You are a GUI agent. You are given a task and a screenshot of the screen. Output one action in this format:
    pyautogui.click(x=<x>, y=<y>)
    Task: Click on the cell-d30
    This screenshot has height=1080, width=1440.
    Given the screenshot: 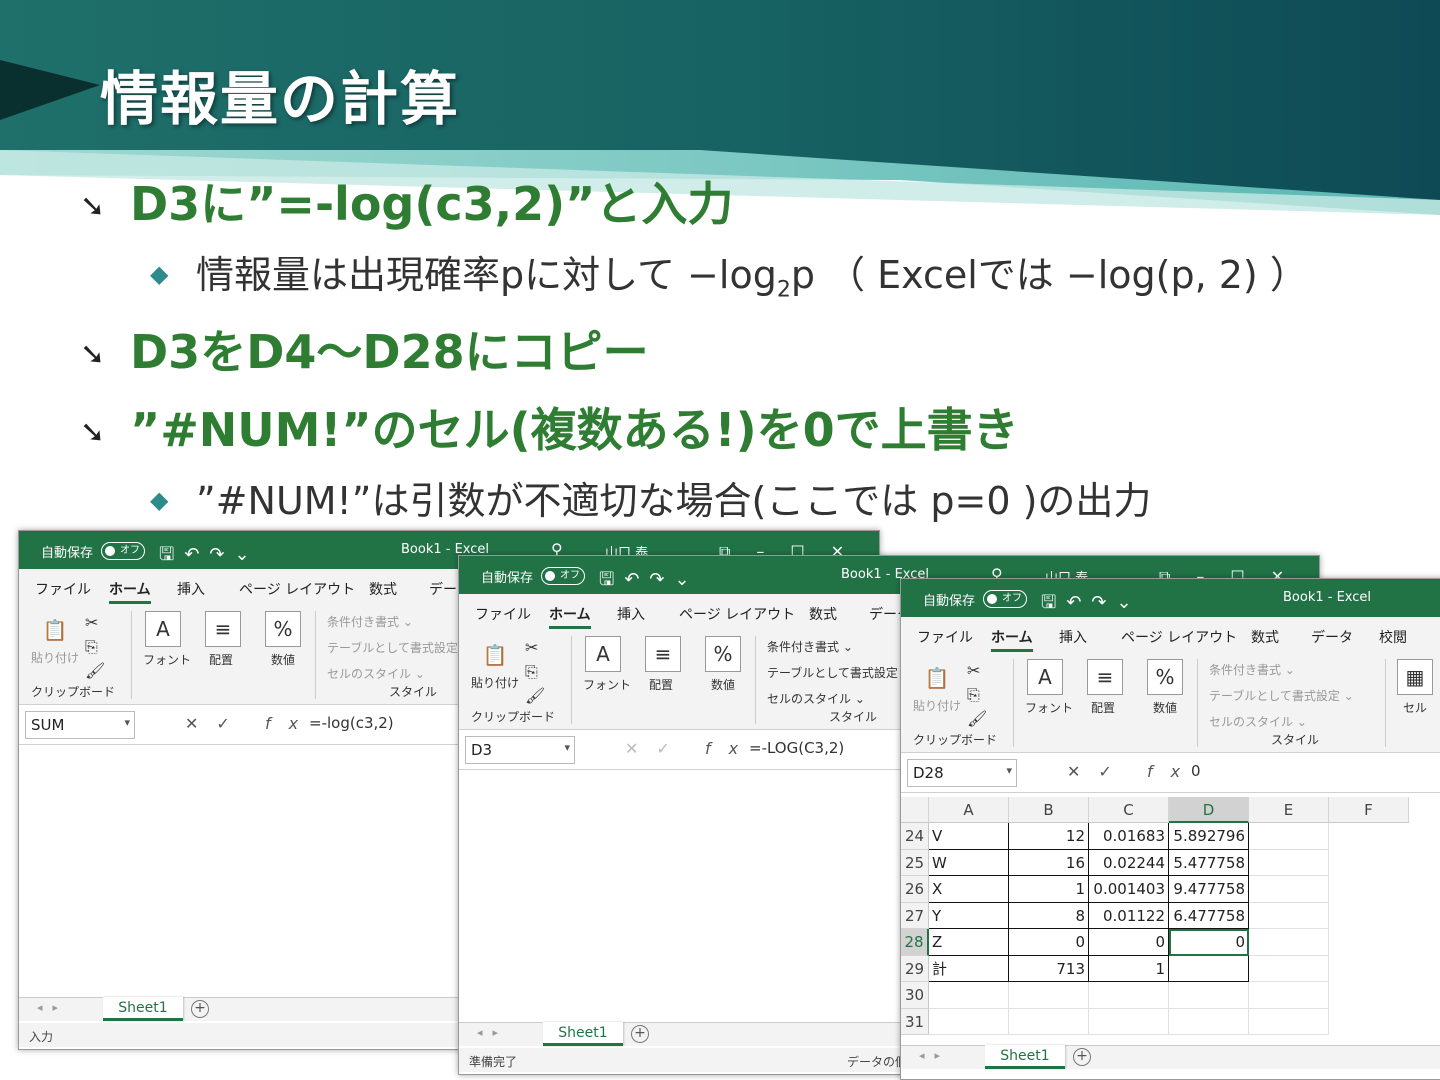 What is the action you would take?
    pyautogui.click(x=1209, y=995)
    